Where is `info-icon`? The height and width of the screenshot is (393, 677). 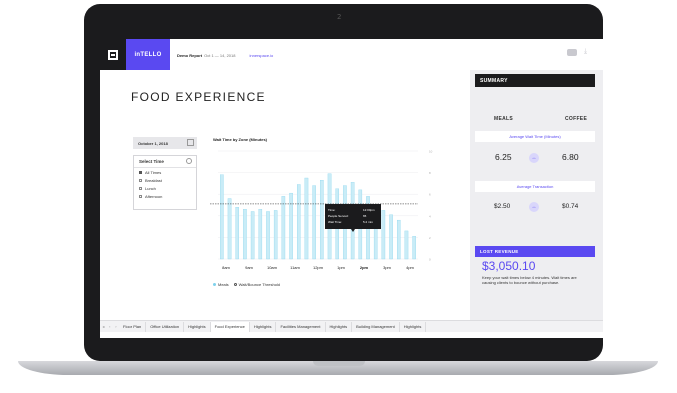 info-icon is located at coordinates (189, 161).